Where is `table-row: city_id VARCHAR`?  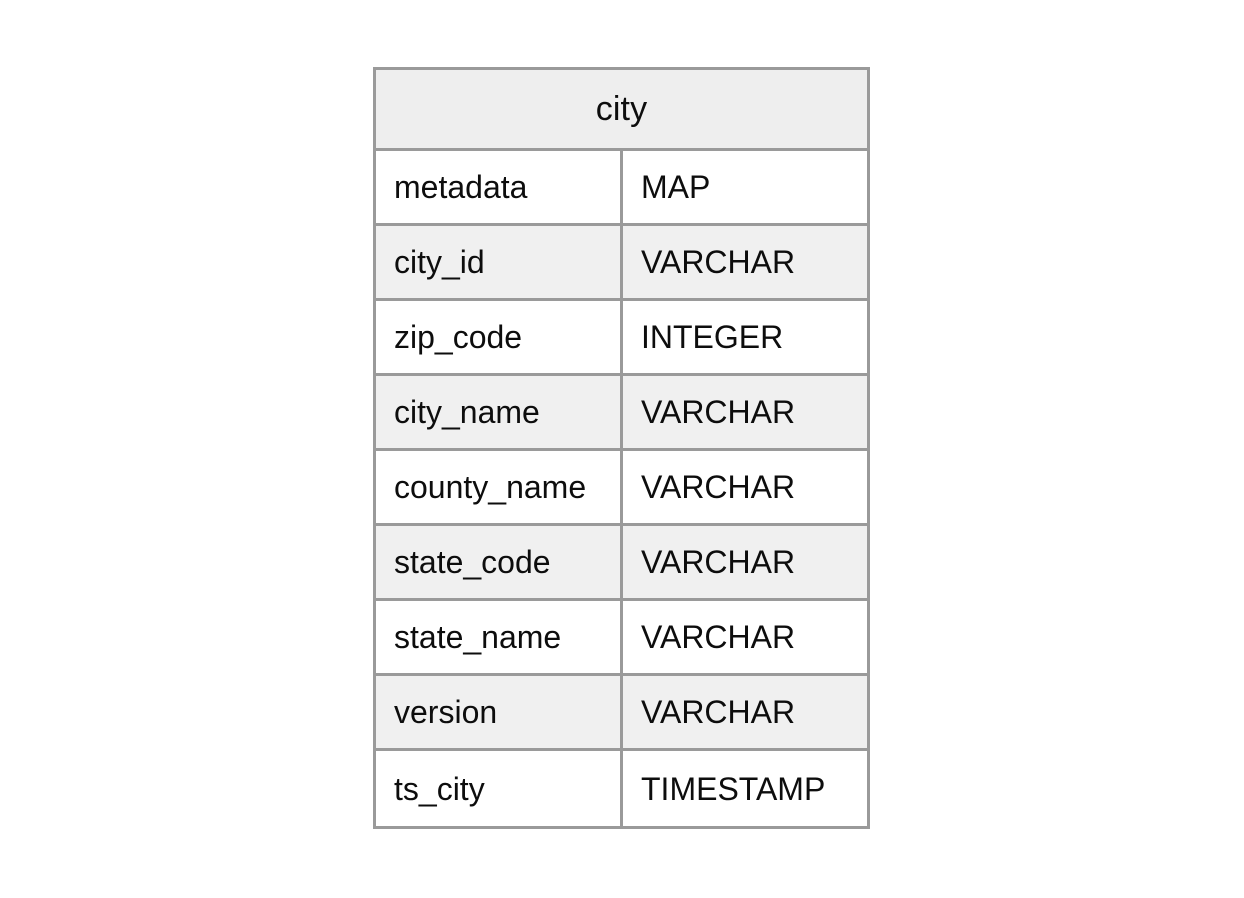 table-row: city_id VARCHAR is located at coordinates (621, 263).